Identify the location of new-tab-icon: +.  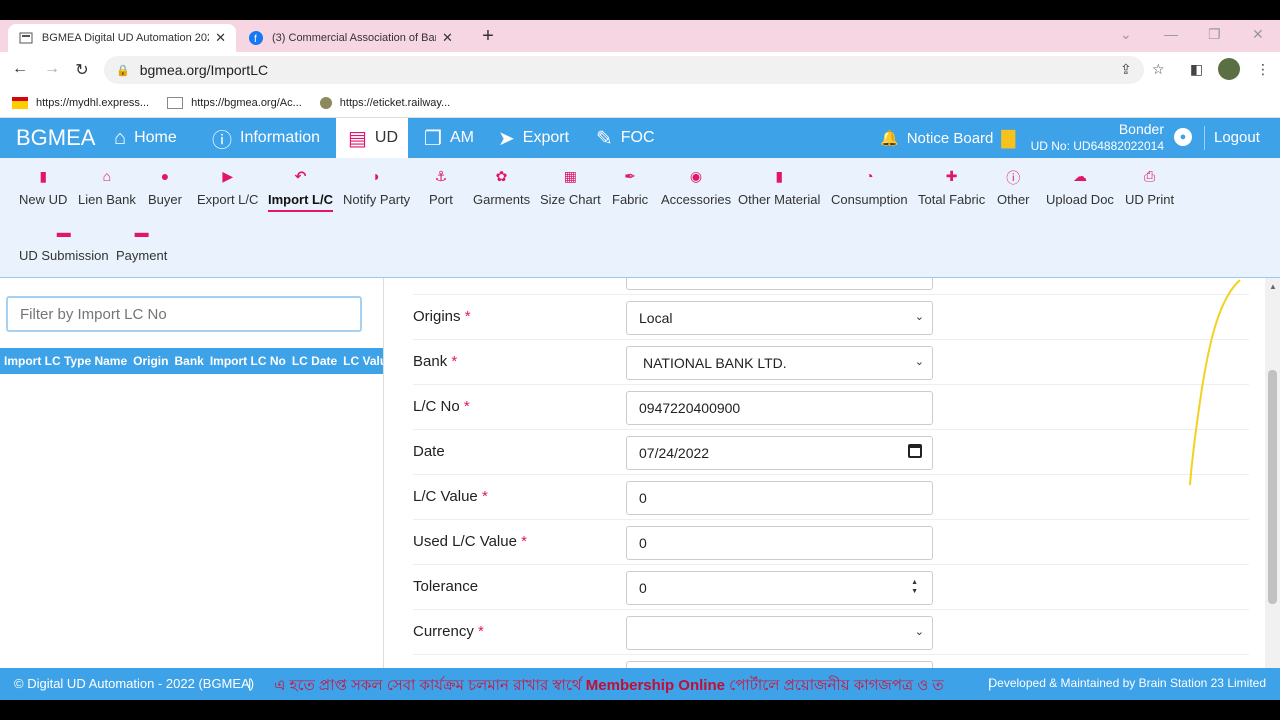
(488, 36).